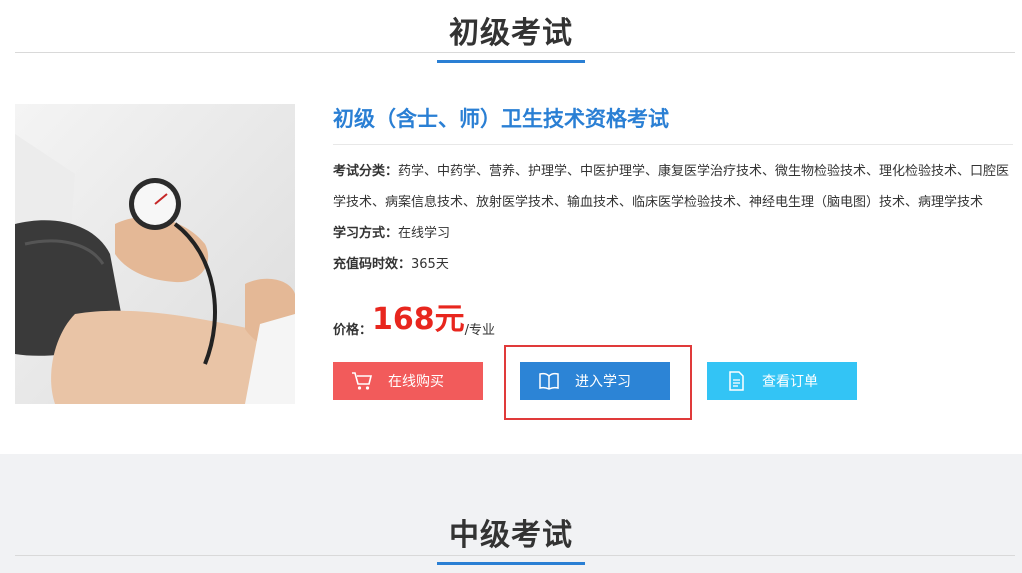 The image size is (1022, 573). What do you see at coordinates (673, 264) in the screenshot?
I see `duration-row: 充值码时效：365天` at bounding box center [673, 264].